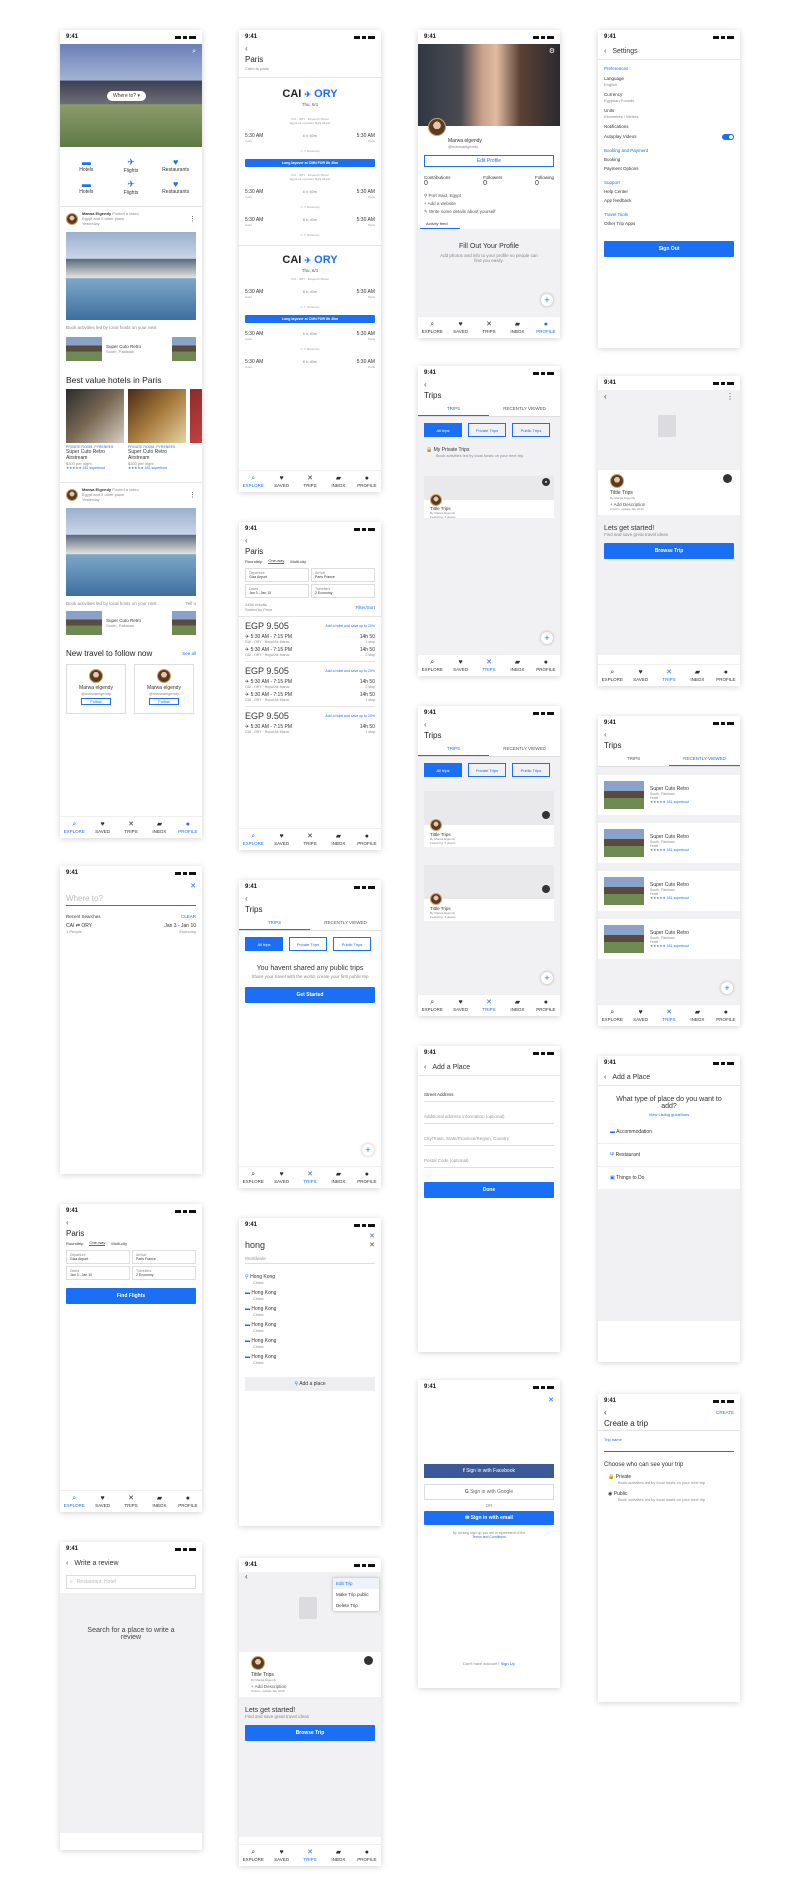  What do you see at coordinates (669, 224) in the screenshot?
I see `settings-other-apps: Other Trip Apps` at bounding box center [669, 224].